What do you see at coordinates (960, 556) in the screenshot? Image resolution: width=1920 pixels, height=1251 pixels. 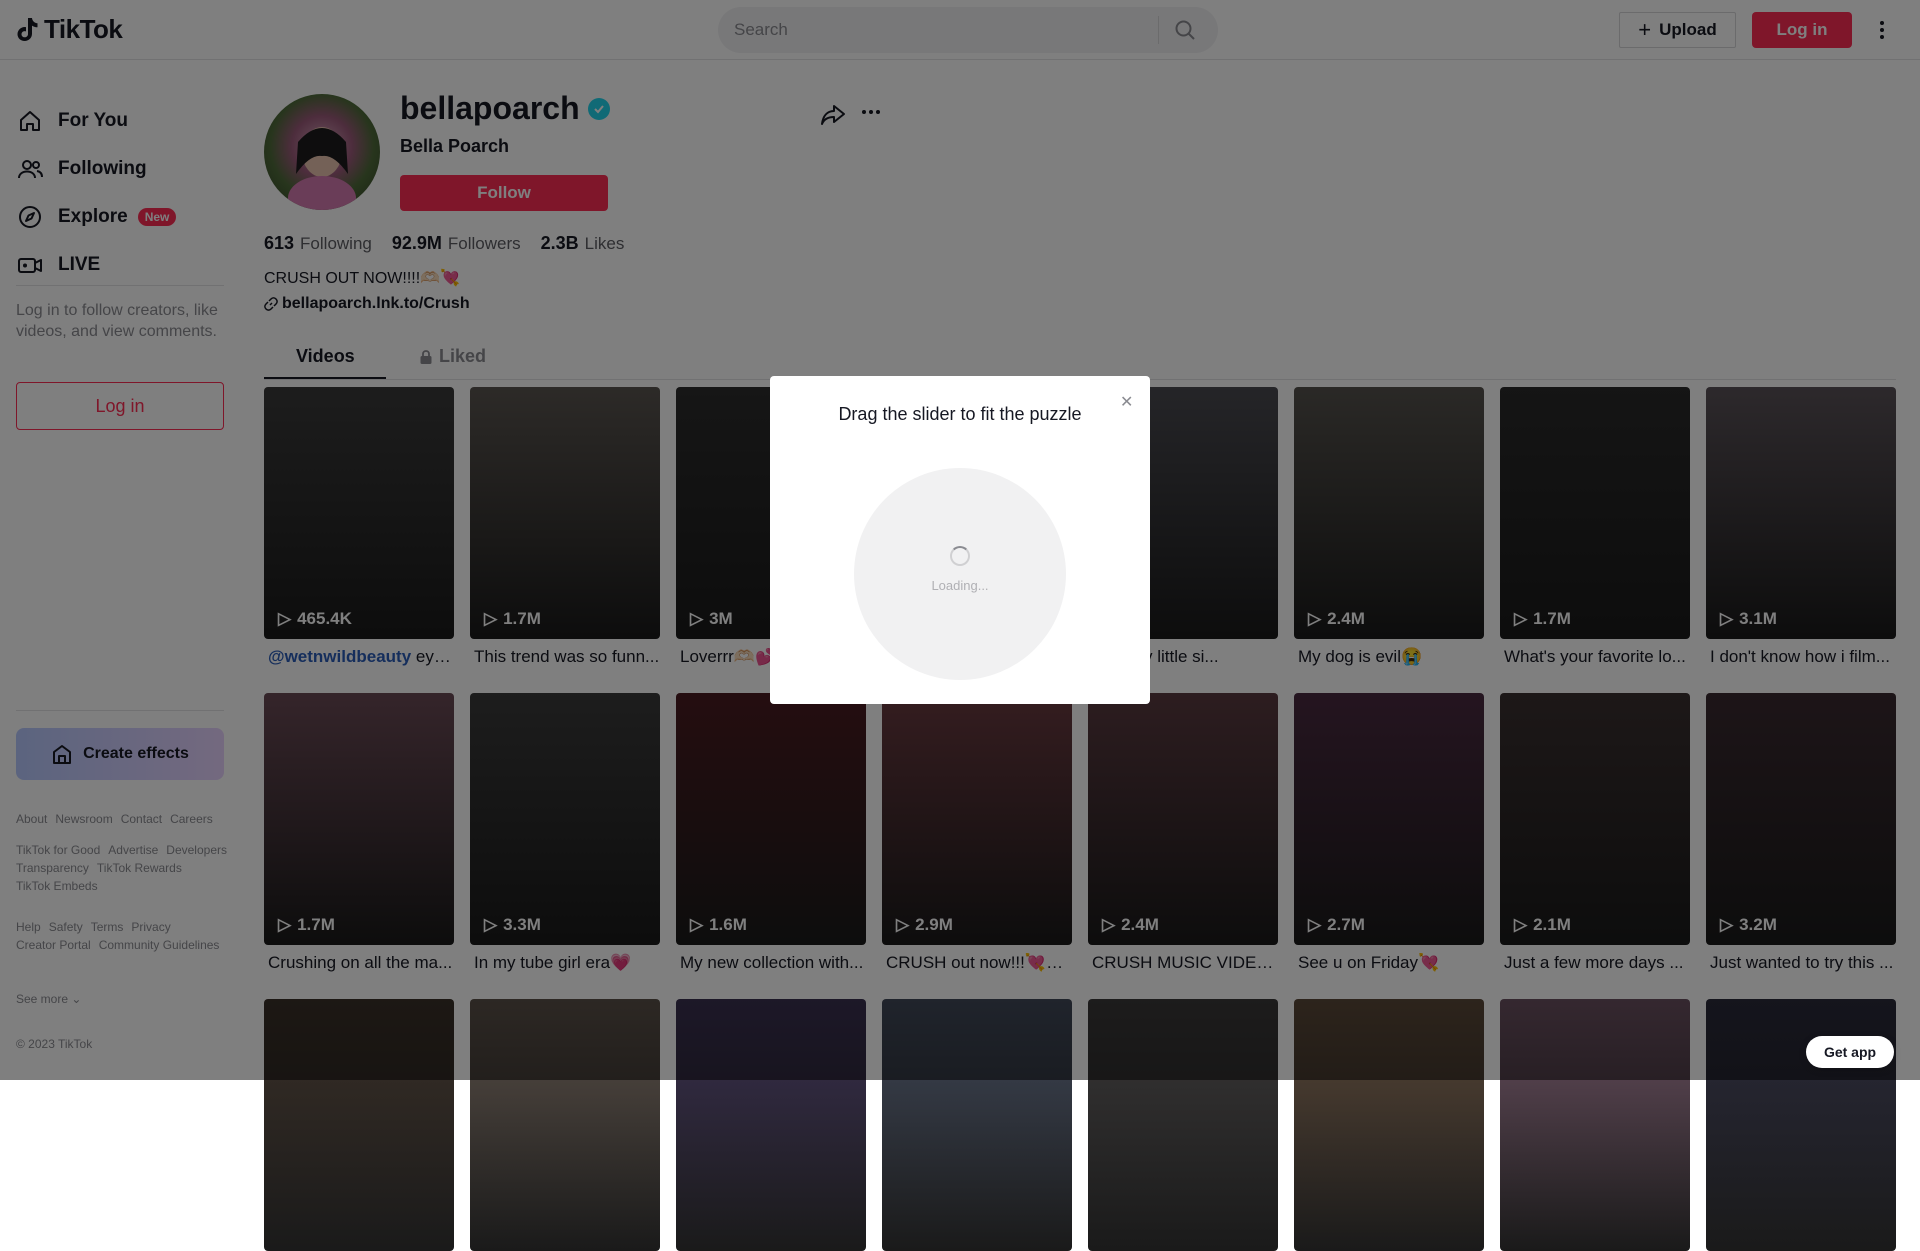 I see `loading-spinner-icon` at bounding box center [960, 556].